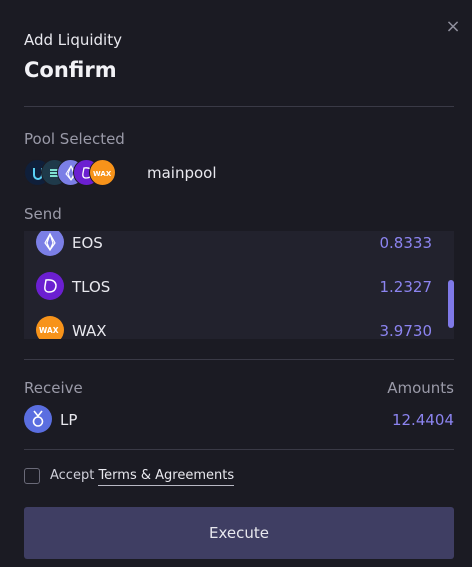  I want to click on token-amount: 1.2327, so click(406, 287).